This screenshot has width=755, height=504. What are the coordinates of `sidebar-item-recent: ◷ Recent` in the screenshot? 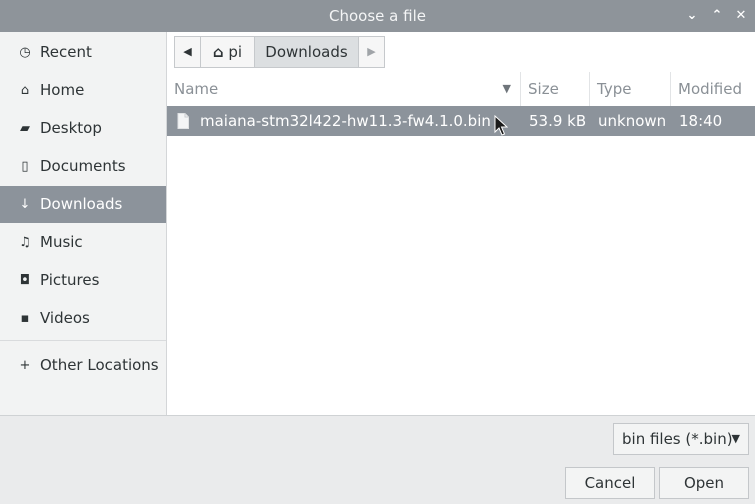 It's located at (83, 52).